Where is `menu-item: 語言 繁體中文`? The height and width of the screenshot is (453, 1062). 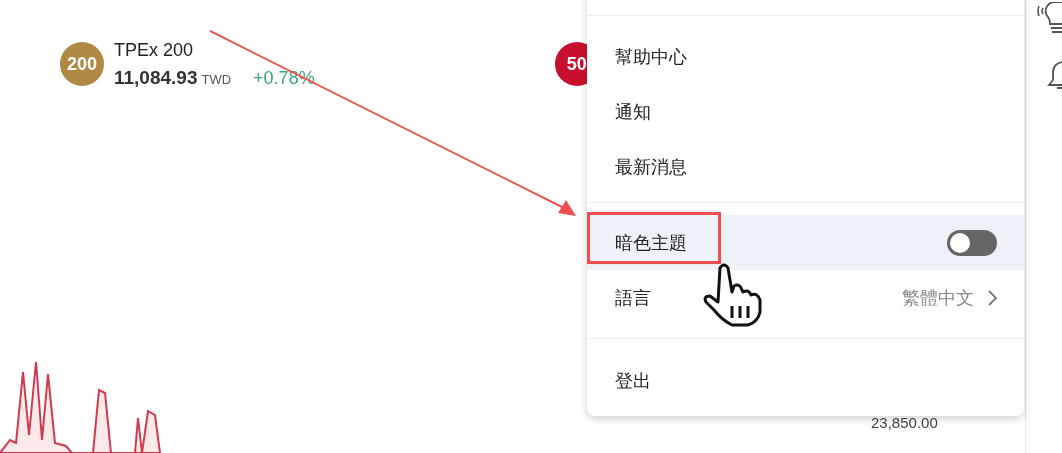 menu-item: 語言 繁體中文 is located at coordinates (805, 297).